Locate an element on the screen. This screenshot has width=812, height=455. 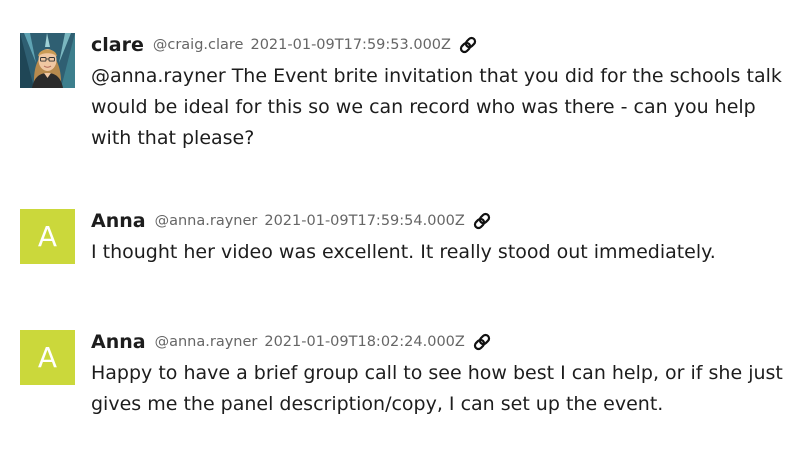
timestamp: 2021-01-09T17:59:54.000Z is located at coordinates (364, 221).